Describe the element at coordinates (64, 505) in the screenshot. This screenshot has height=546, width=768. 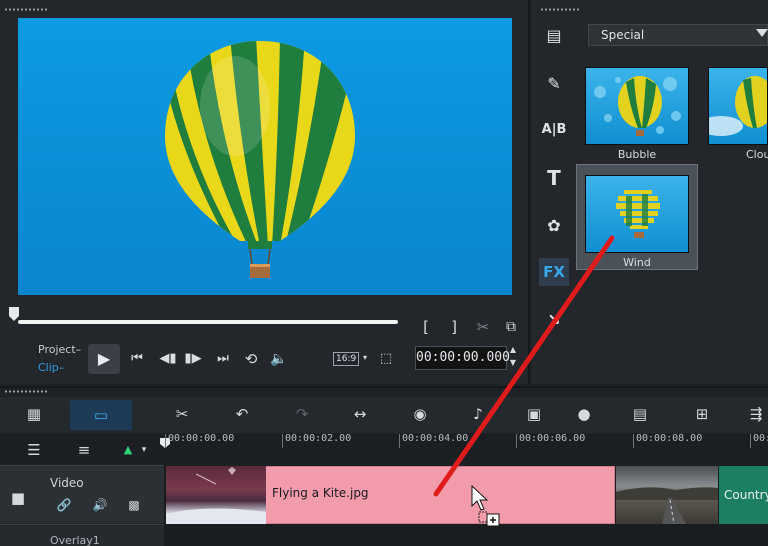
I see `link-icon: 🔗` at that location.